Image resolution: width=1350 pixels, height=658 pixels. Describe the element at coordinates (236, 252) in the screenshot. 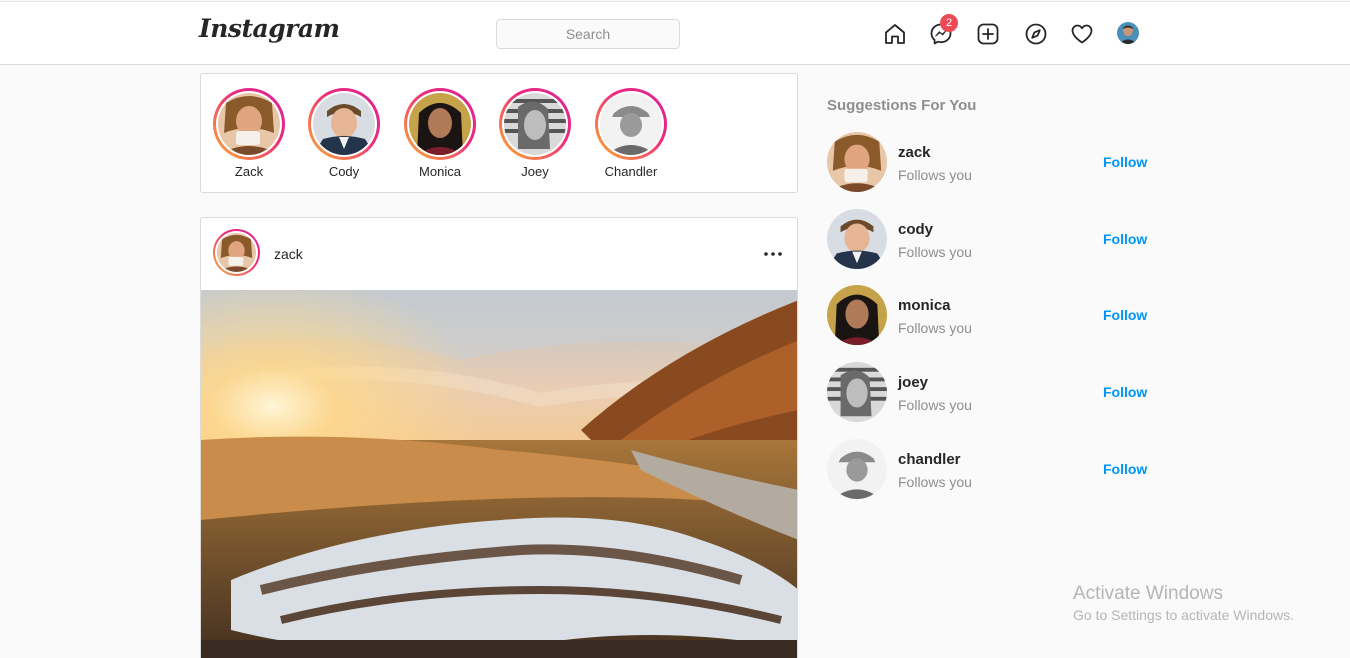

I see `post-author-avatar` at that location.